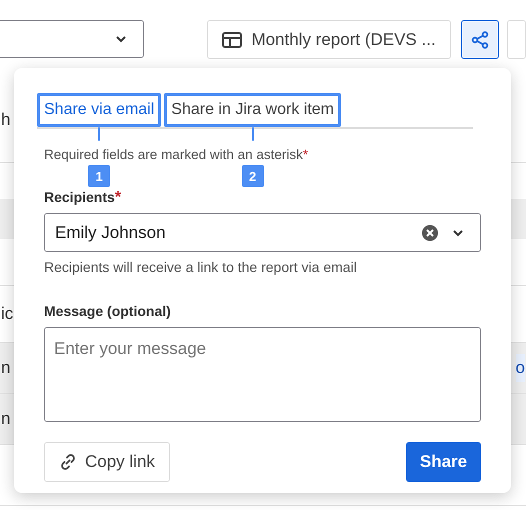 The height and width of the screenshot is (510, 526). What do you see at coordinates (232, 40) in the screenshot?
I see `table-icon` at bounding box center [232, 40].